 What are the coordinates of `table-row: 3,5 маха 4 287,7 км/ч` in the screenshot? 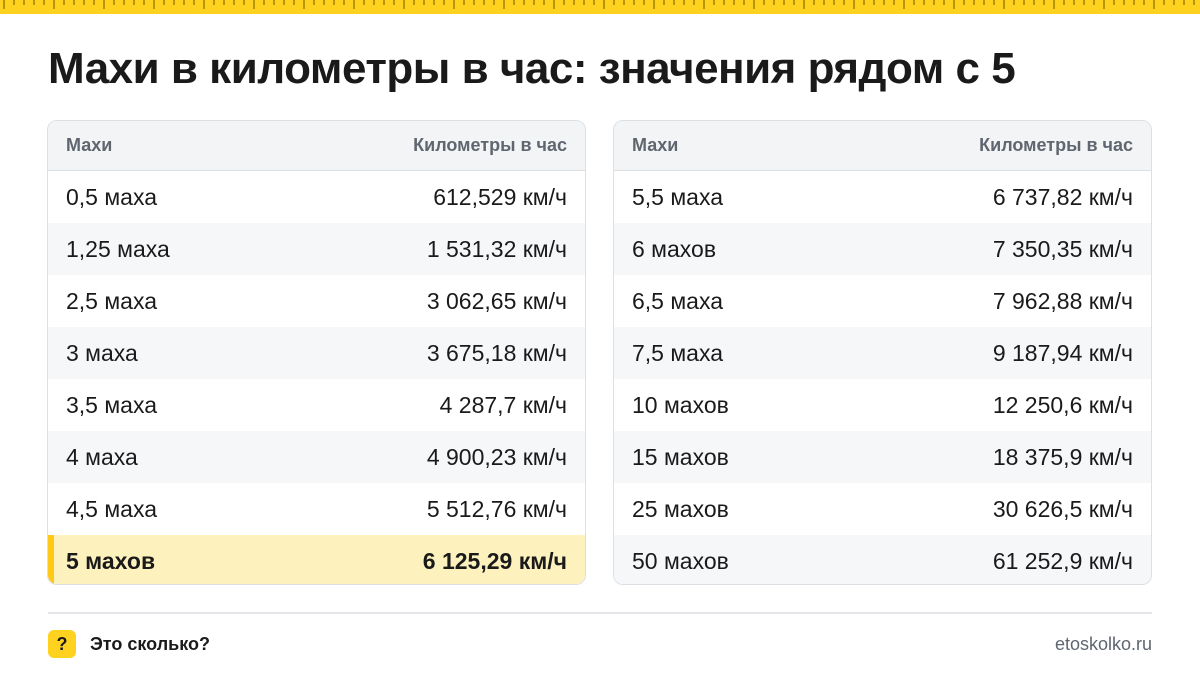 It's located at (316, 405).